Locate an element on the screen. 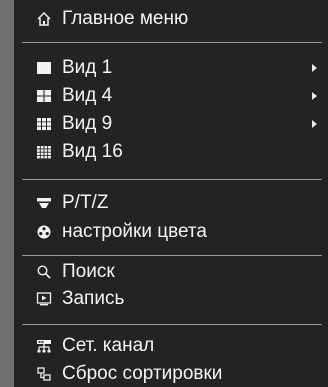 Image resolution: width=328 pixels, height=387 pixels. menu-item-label: Главное меню is located at coordinates (125, 18).